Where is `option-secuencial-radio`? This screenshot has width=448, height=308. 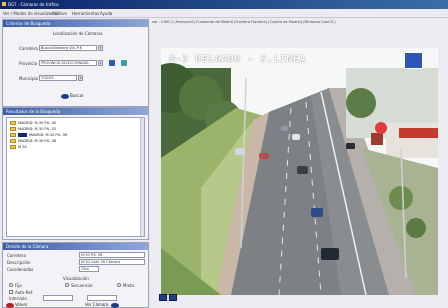
option-secuencial-radio is located at coordinates (67, 285).